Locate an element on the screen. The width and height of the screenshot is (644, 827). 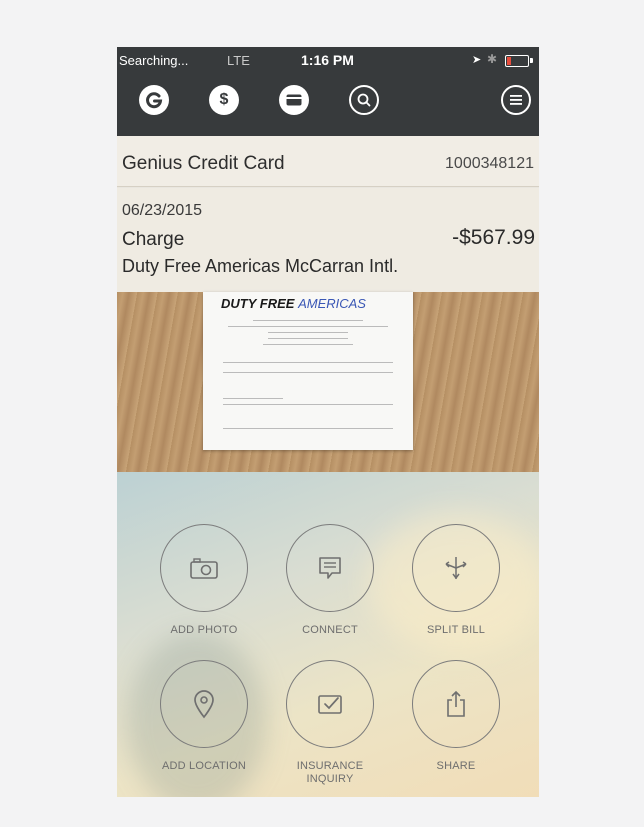
transaction-type: Charge is located at coordinates (153, 239).